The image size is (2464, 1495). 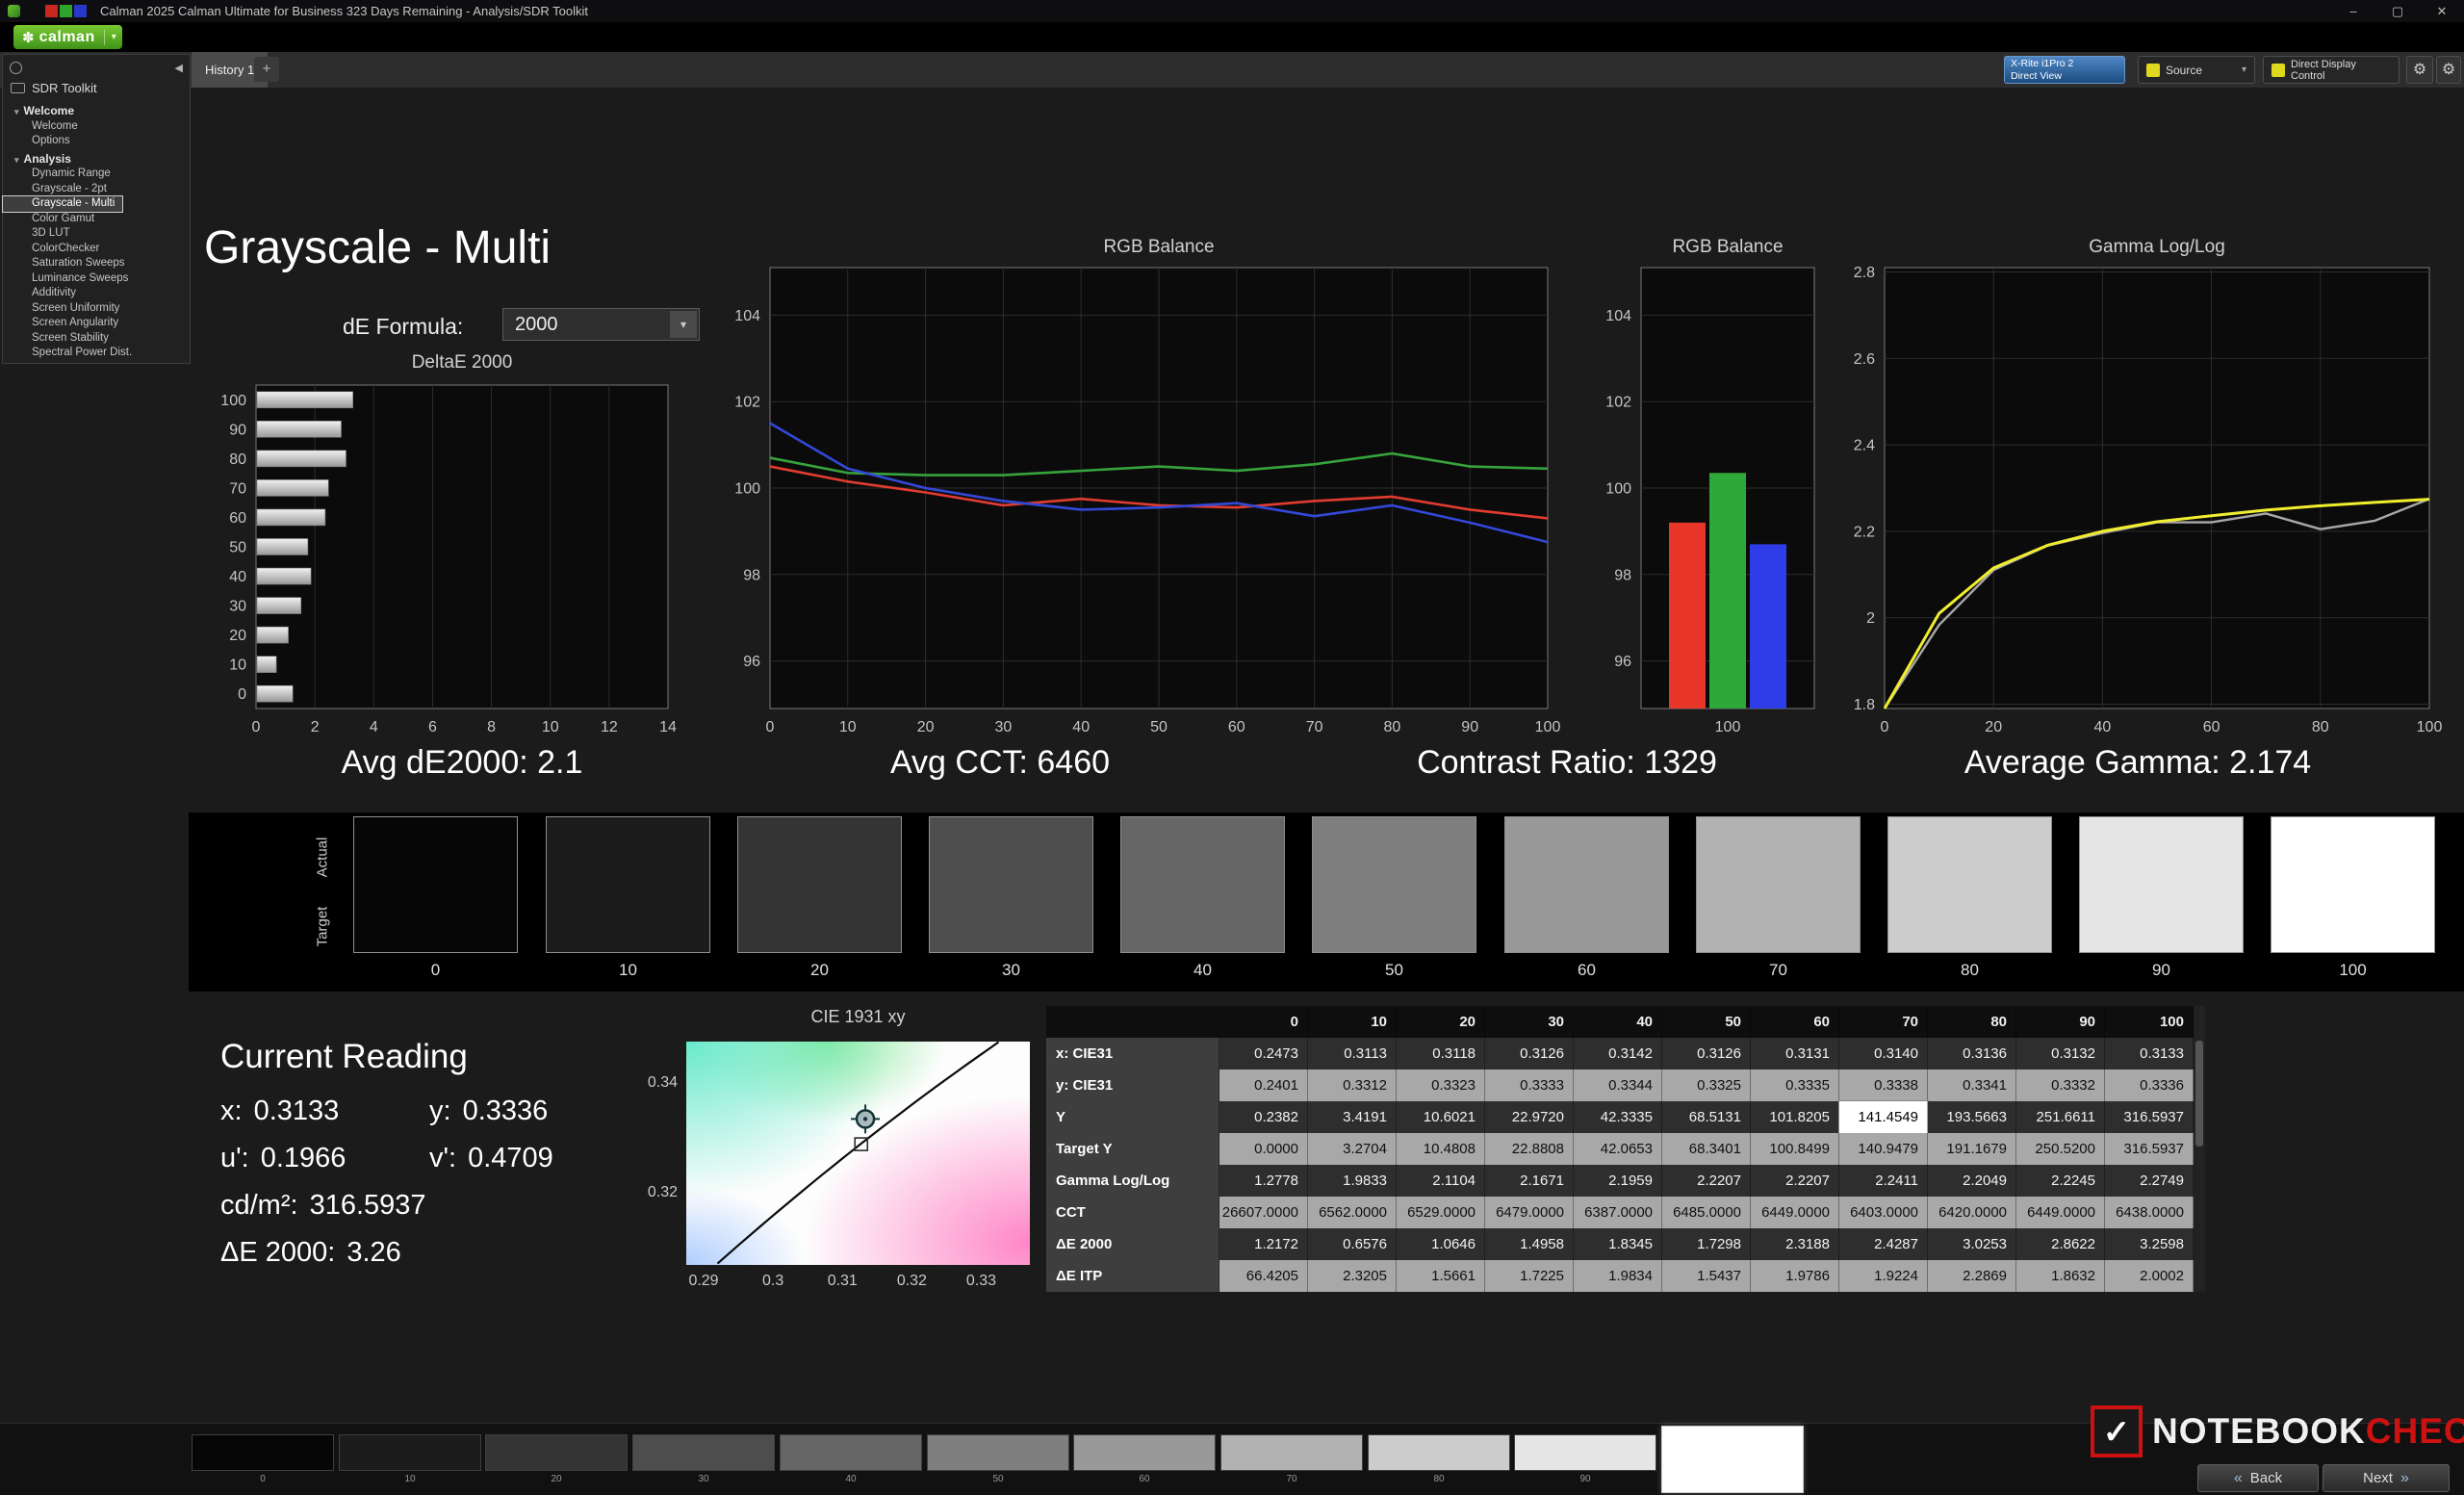 I want to click on table-cell: 68.5131, so click(x=1706, y=1117).